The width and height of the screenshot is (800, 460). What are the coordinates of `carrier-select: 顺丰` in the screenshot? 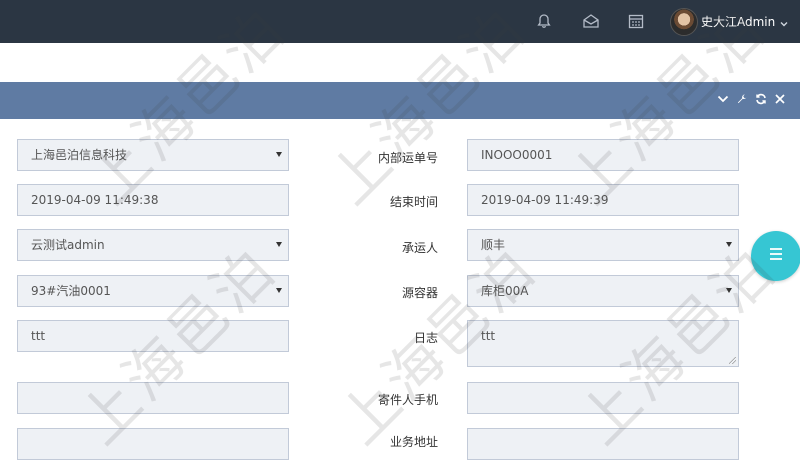 It's located at (603, 245).